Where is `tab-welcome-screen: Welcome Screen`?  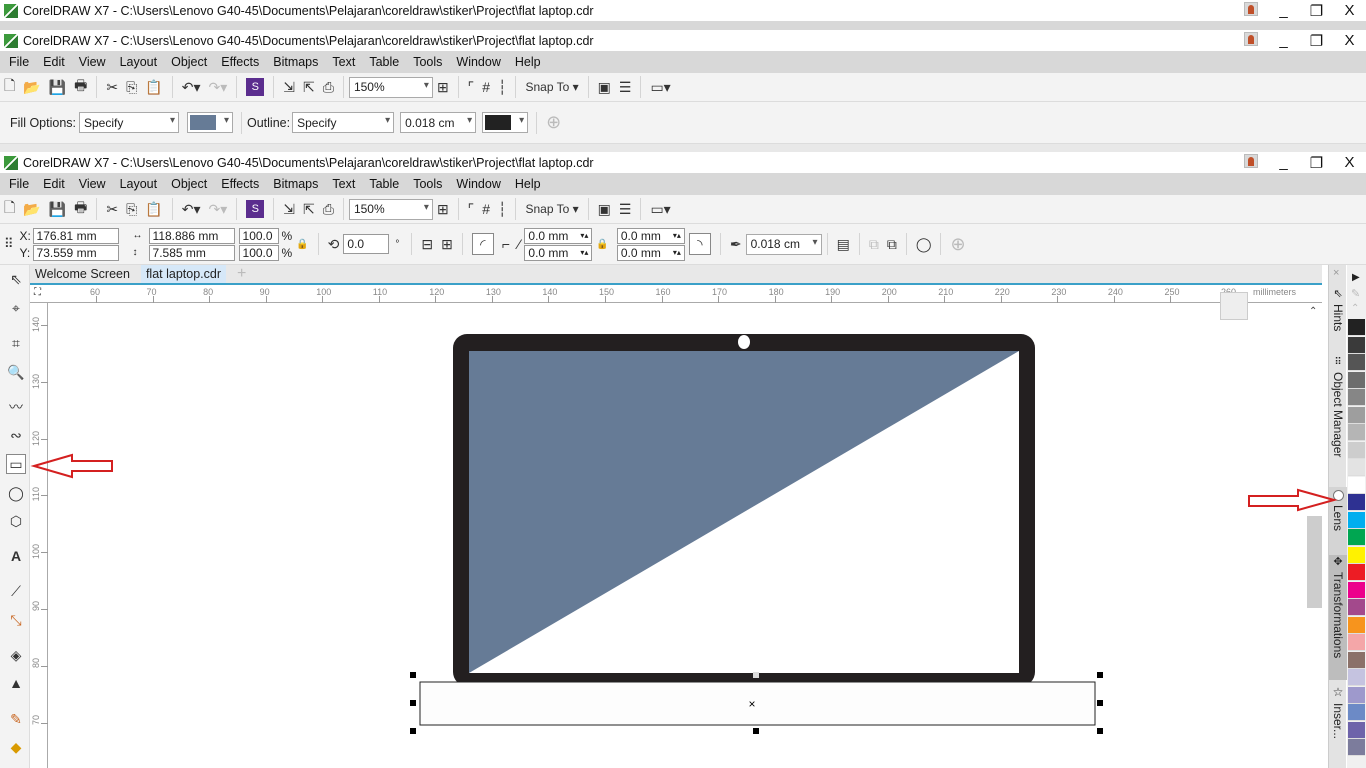
tab-welcome-screen: Welcome Screen is located at coordinates (82, 274).